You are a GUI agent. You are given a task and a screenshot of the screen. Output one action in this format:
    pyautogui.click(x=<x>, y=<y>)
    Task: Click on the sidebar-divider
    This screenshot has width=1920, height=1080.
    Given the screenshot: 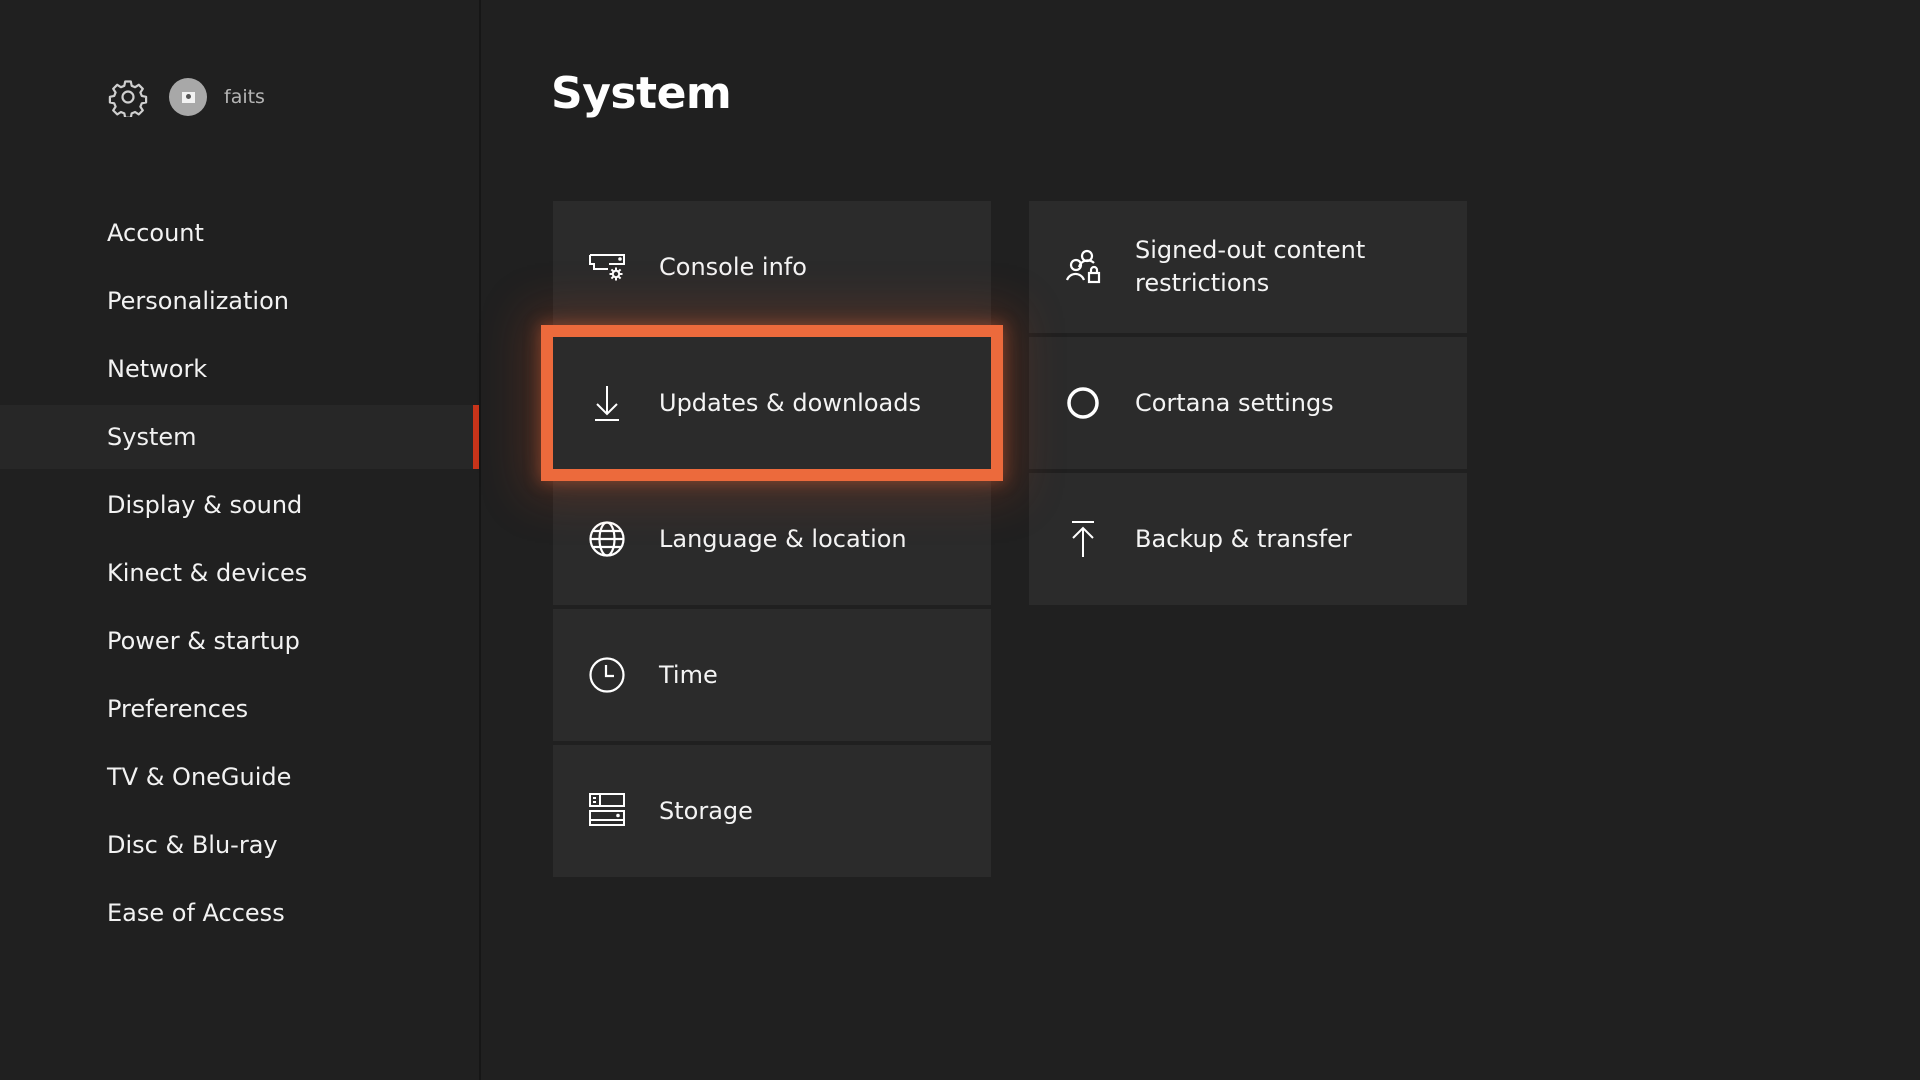 What is the action you would take?
    pyautogui.click(x=480, y=540)
    